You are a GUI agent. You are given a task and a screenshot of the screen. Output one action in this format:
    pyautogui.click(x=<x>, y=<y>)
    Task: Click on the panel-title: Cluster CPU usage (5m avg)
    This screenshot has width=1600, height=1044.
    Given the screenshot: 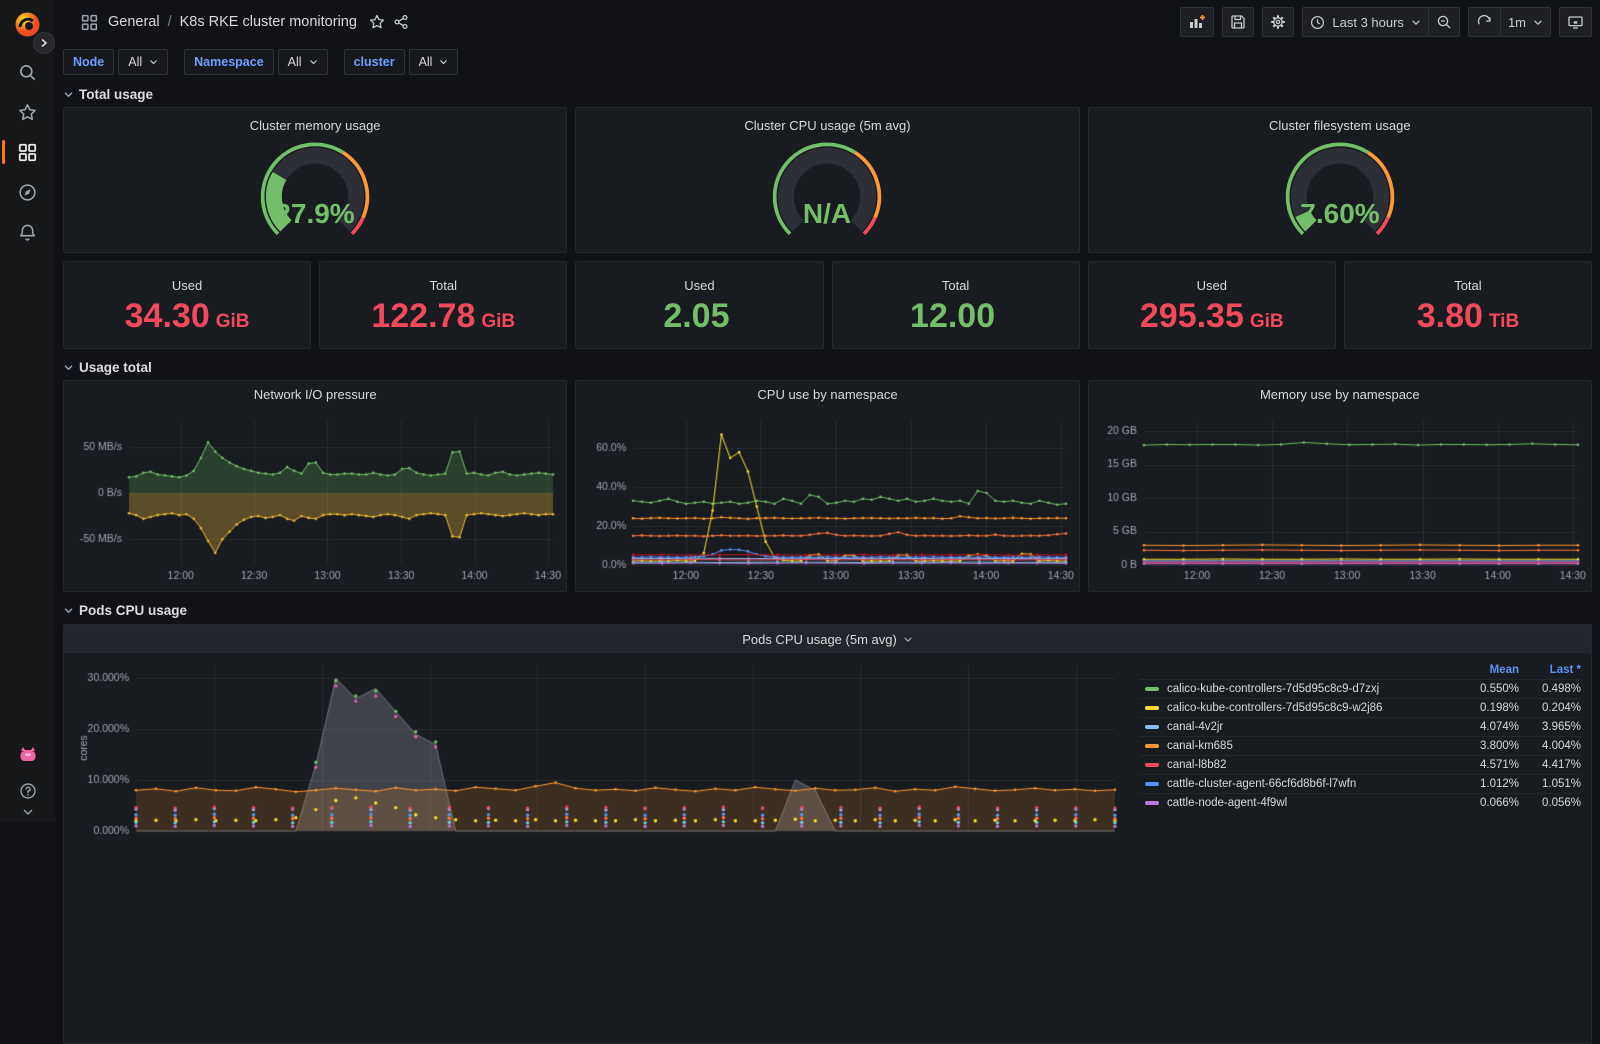 What is the action you would take?
    pyautogui.click(x=827, y=125)
    